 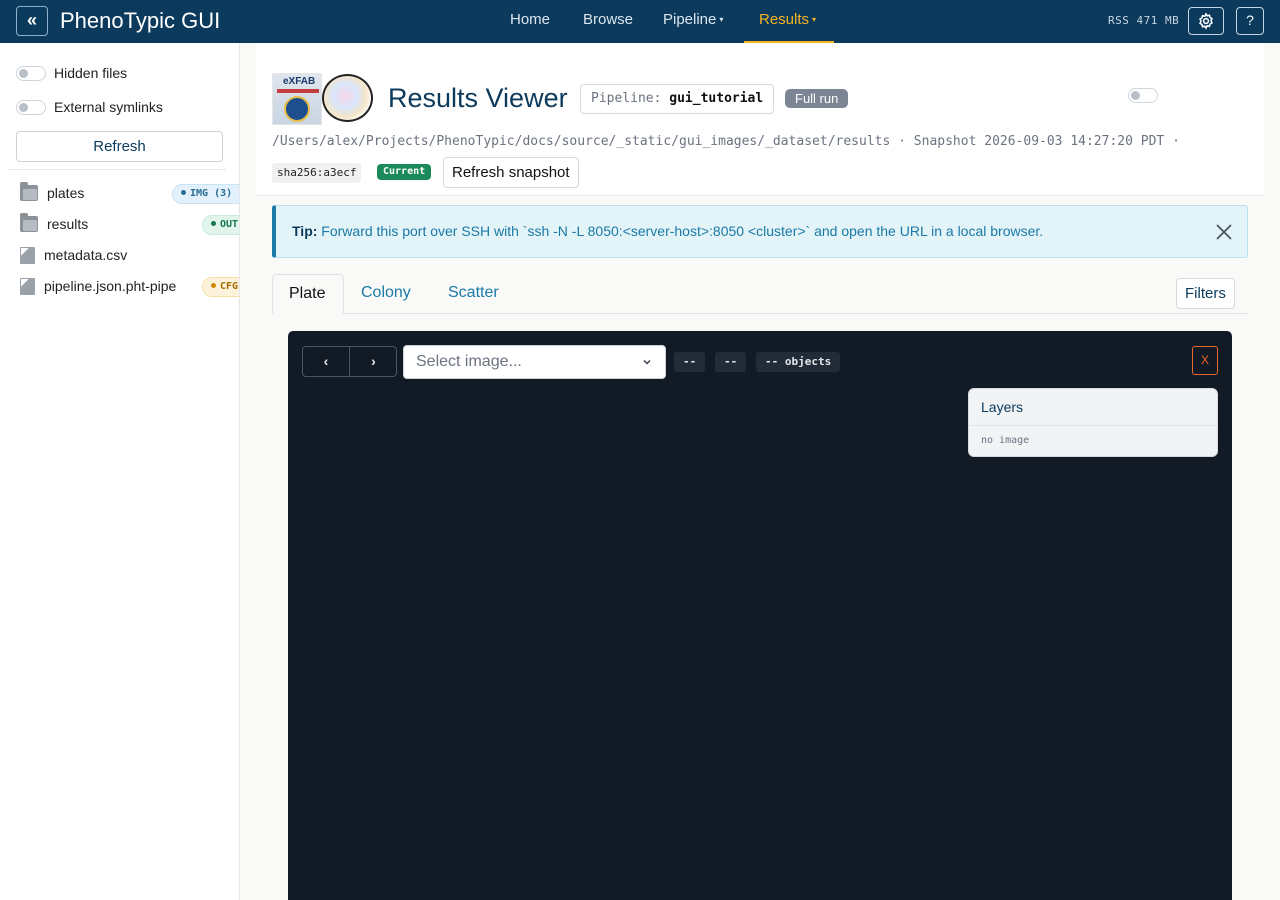 I want to click on tree-item-metadata: metadata.csv, so click(x=73, y=255).